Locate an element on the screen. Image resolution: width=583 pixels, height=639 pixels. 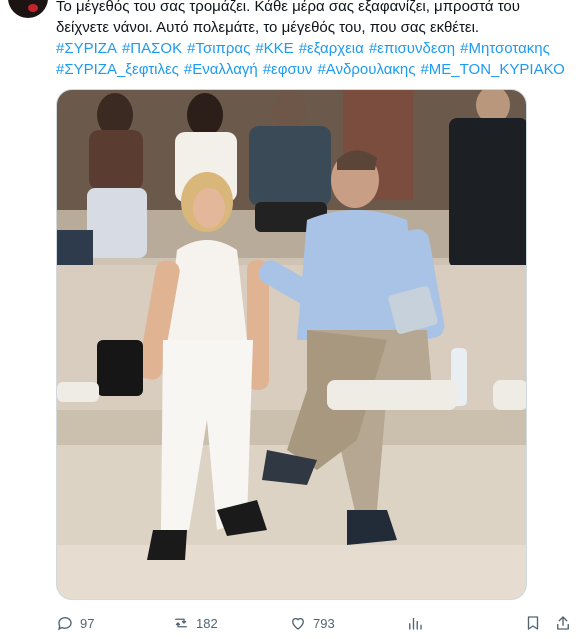
tweet-actions: 97 182 793 is located at coordinates (316, 623).